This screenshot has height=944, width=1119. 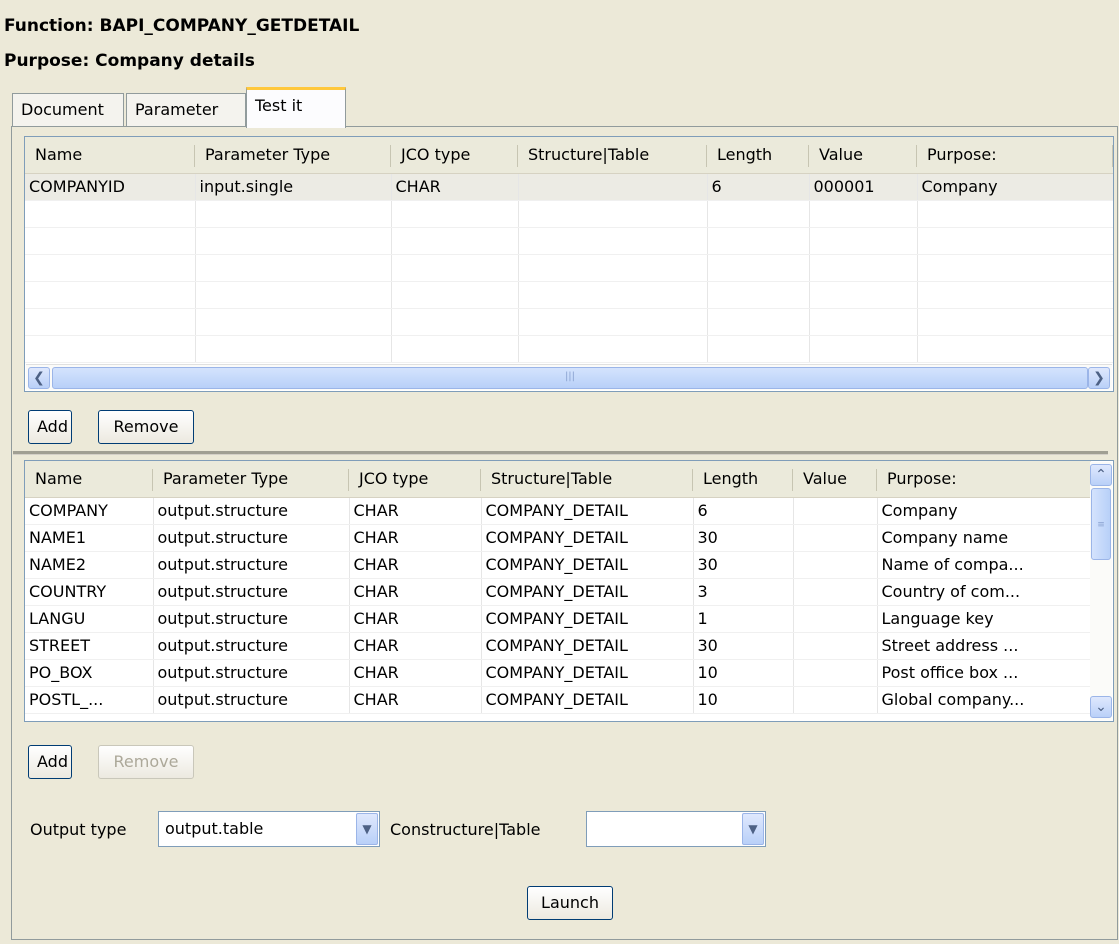 What do you see at coordinates (39, 378) in the screenshot?
I see `left-arrow-icon: ❮` at bounding box center [39, 378].